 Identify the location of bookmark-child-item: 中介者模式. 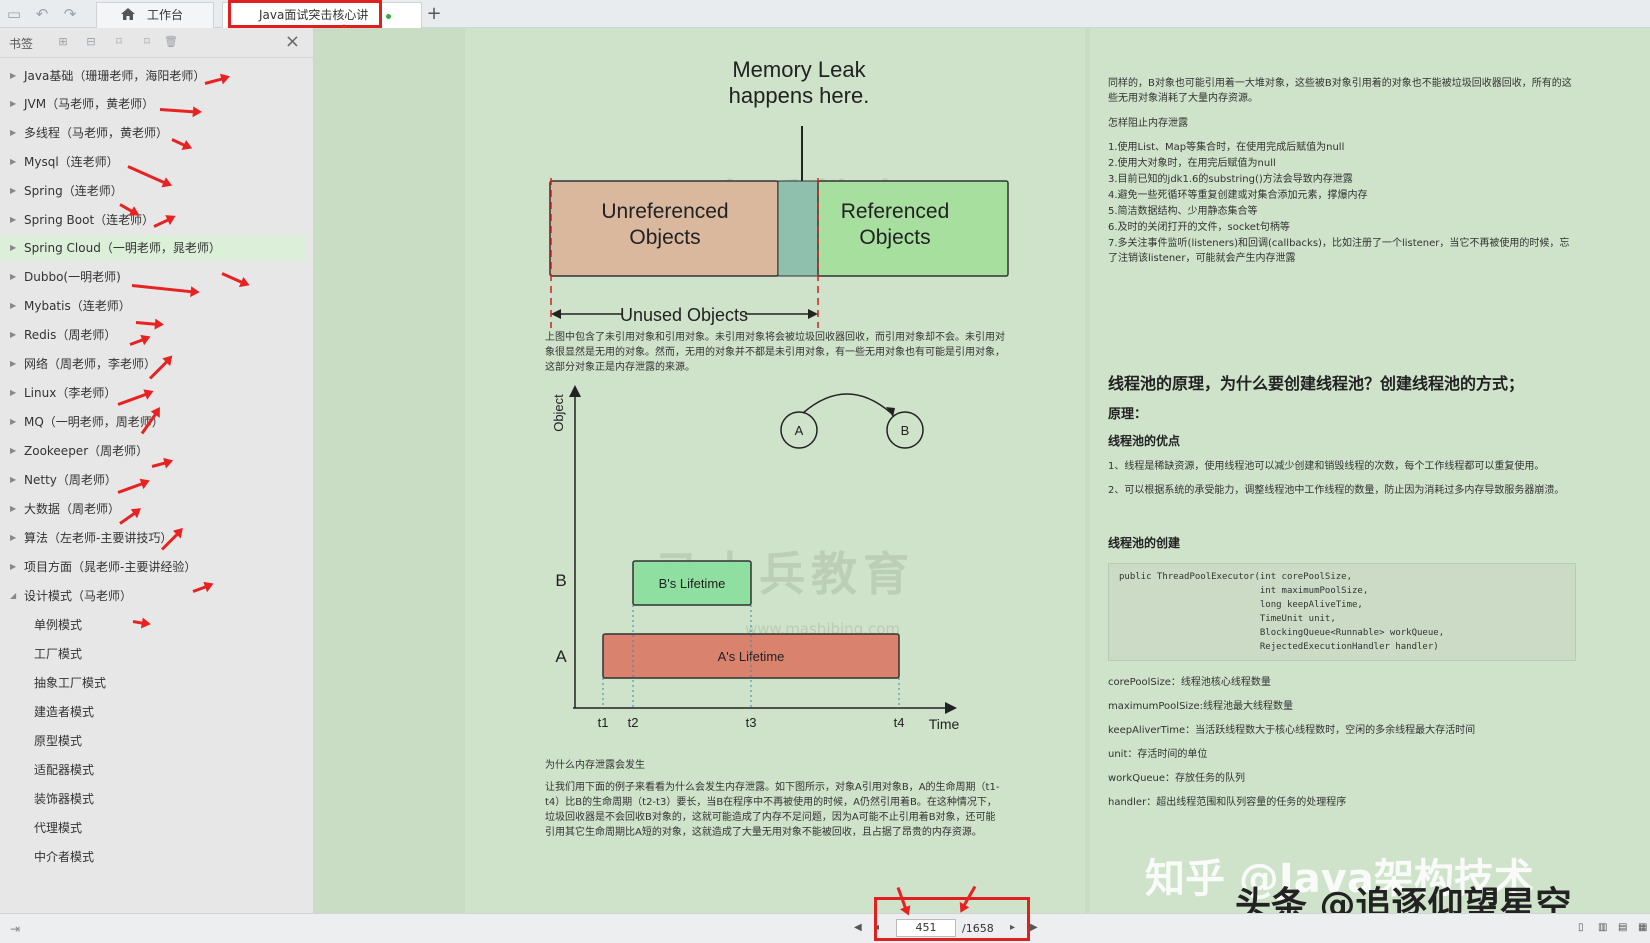
(152, 857).